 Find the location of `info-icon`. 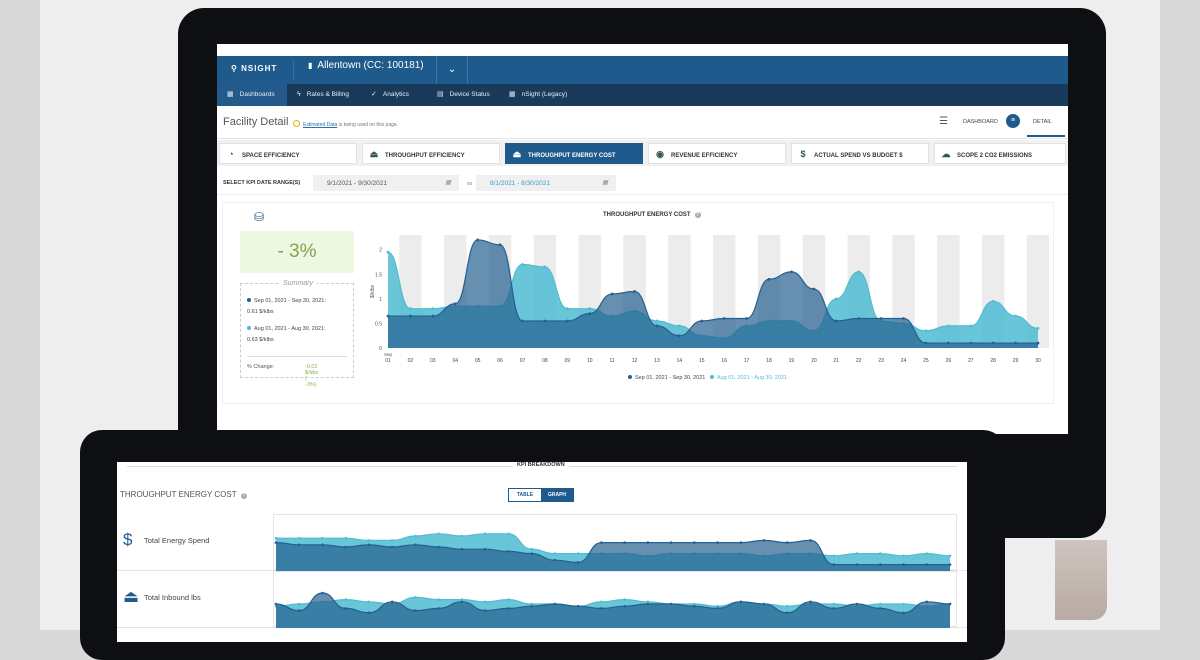

info-icon is located at coordinates (296, 123).